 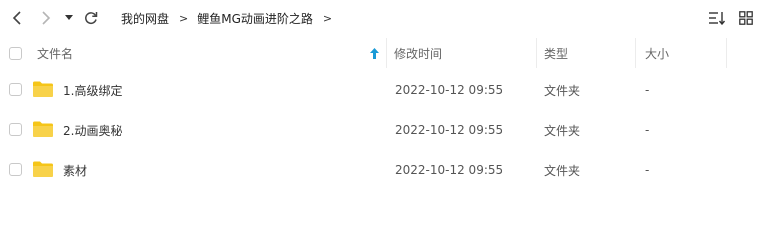 I want to click on chevron-left-icon, so click(x=16, y=18).